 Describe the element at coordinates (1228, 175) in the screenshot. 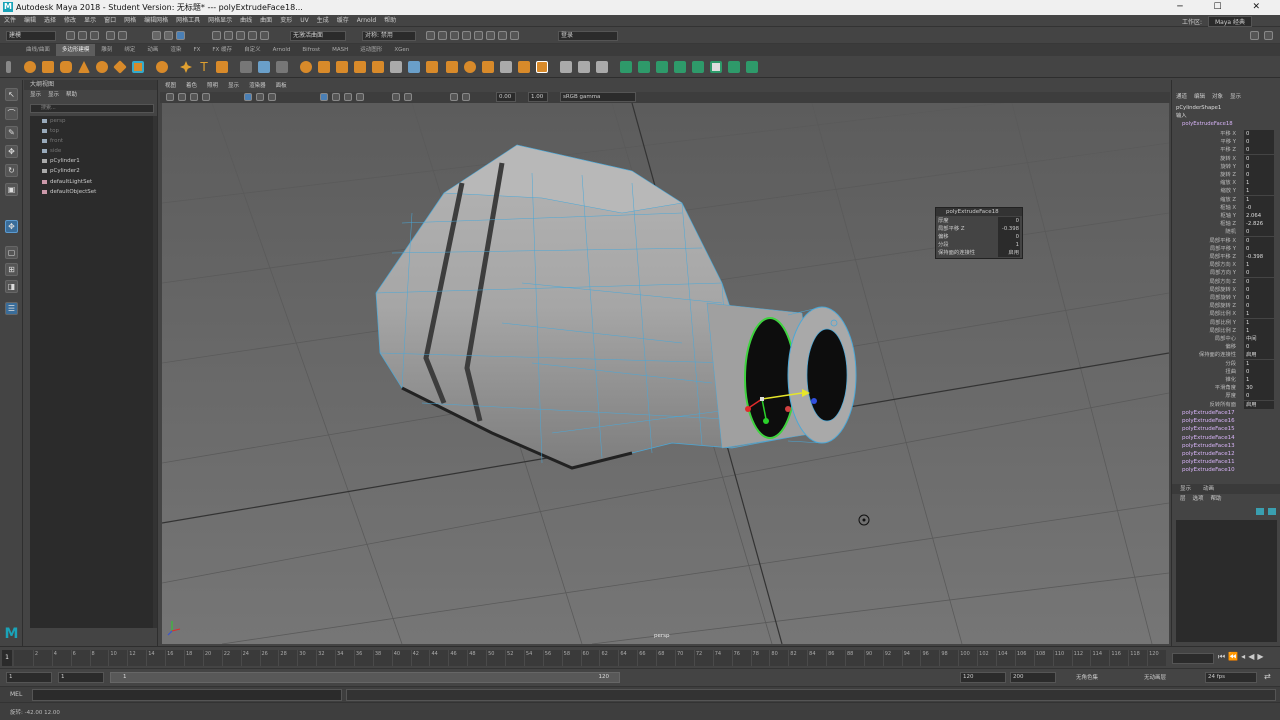

I see `channel-name: 旋转 Z` at that location.